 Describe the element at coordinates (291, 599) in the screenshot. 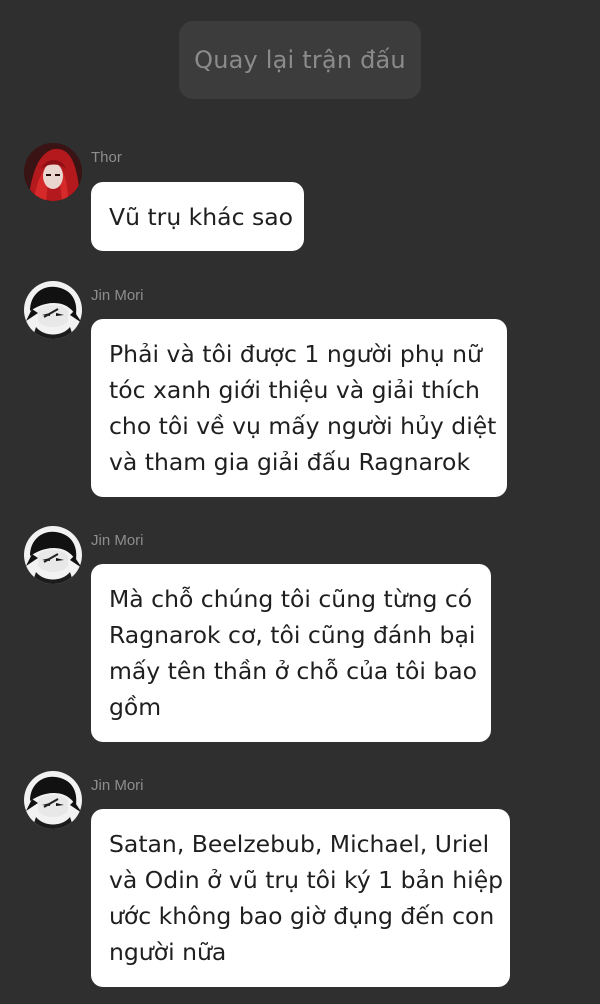

I see `message-line: Mà chỗ chúng tôi cũng từng có` at that location.